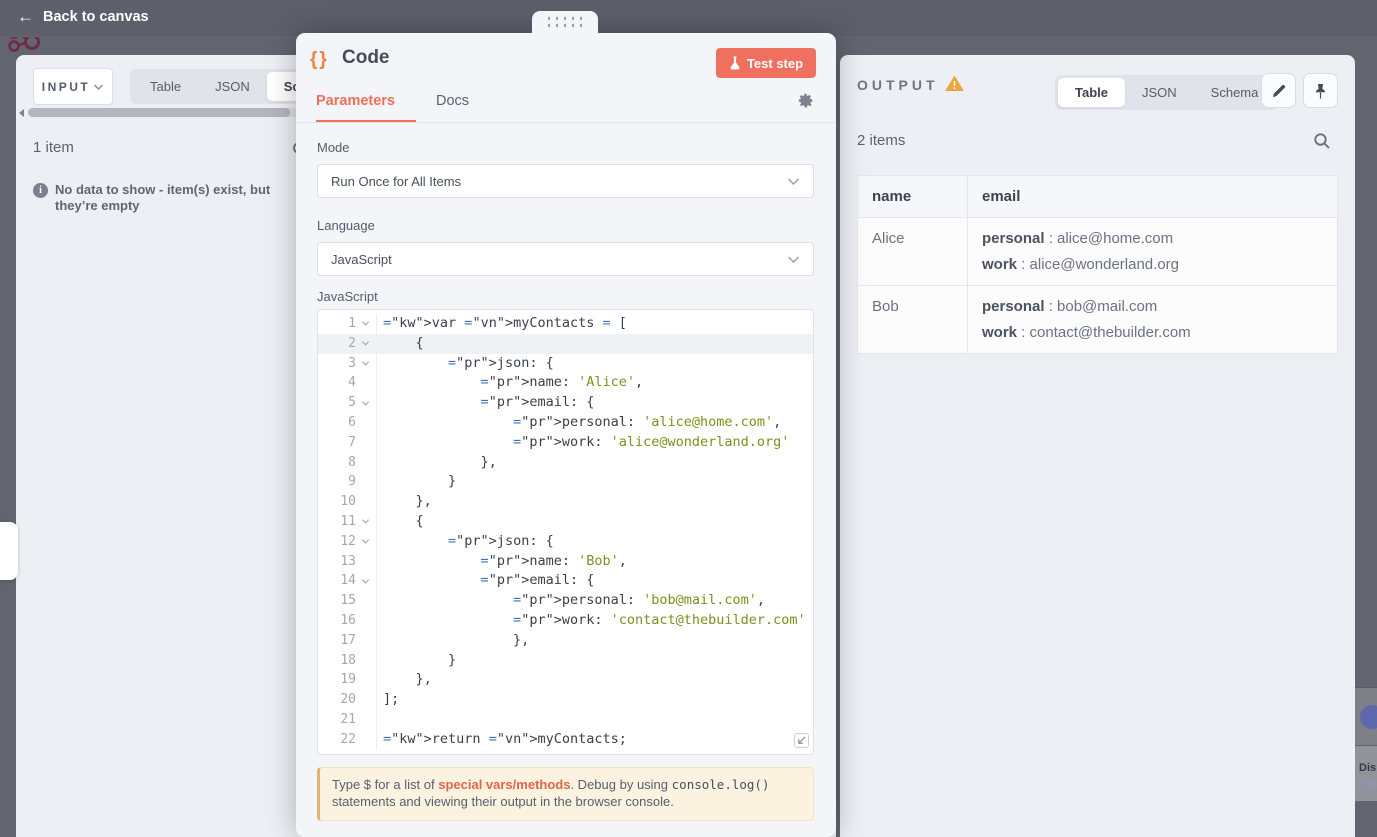 The image size is (1377, 837). Describe the element at coordinates (565, 462) in the screenshot. I see `code-line-8: 8 },` at that location.